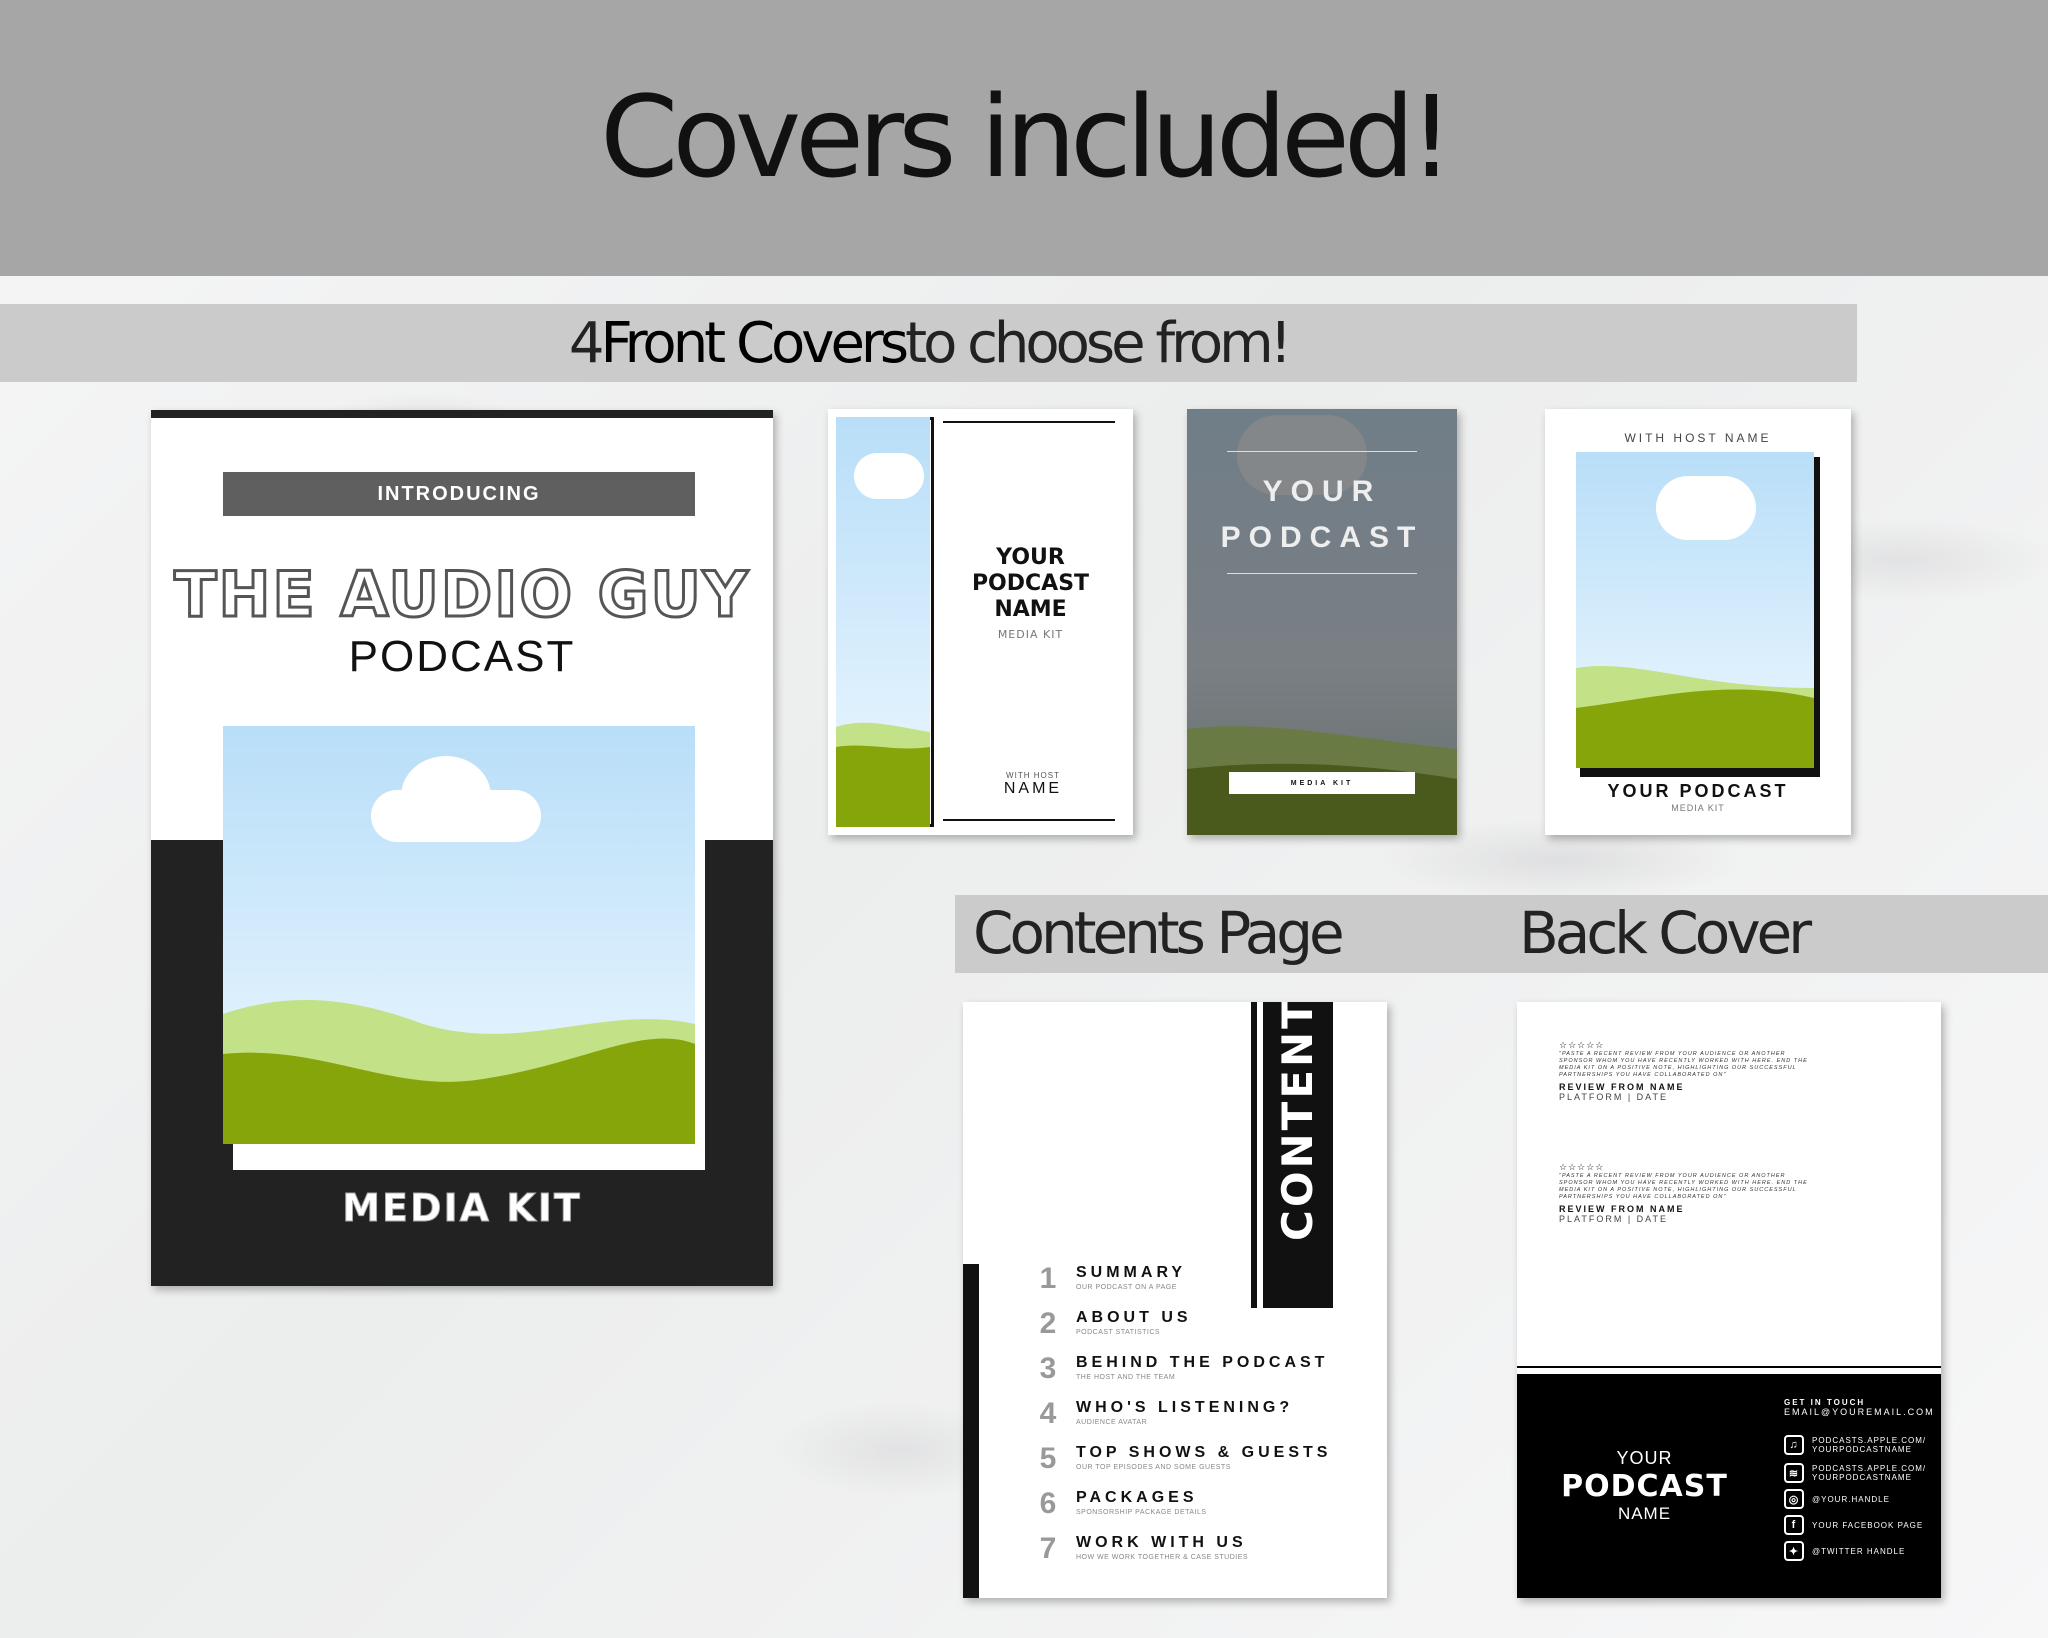  Describe the element at coordinates (1698, 808) in the screenshot. I see `cover4-kit: MEDIA KIT` at that location.